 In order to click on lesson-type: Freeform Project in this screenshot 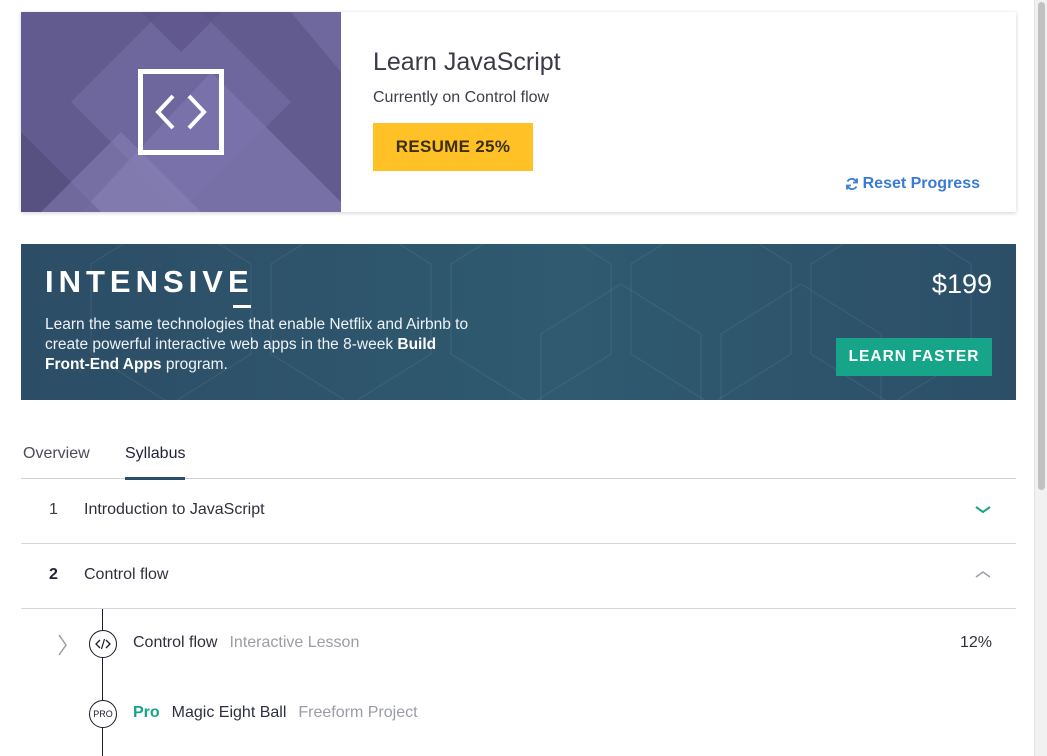, I will do `click(358, 712)`.